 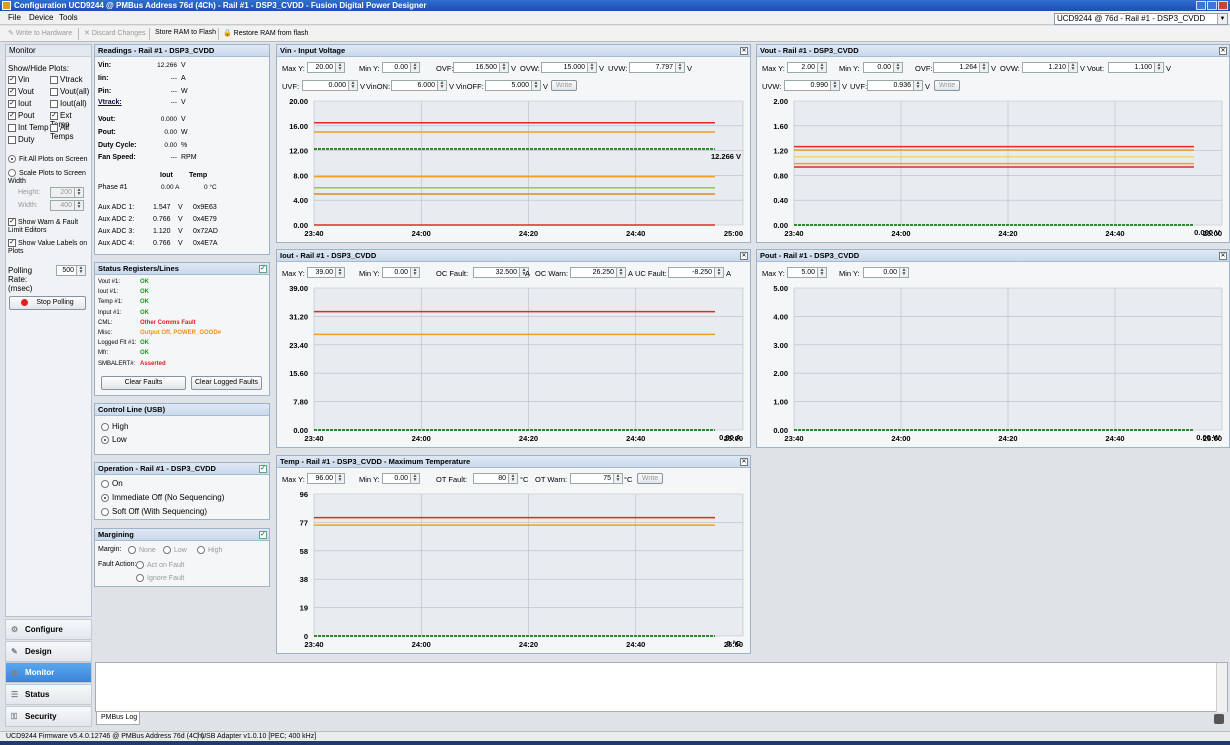 What do you see at coordinates (67, 205) in the screenshot?
I see `width-stepper: 400 ▲ ▼` at bounding box center [67, 205].